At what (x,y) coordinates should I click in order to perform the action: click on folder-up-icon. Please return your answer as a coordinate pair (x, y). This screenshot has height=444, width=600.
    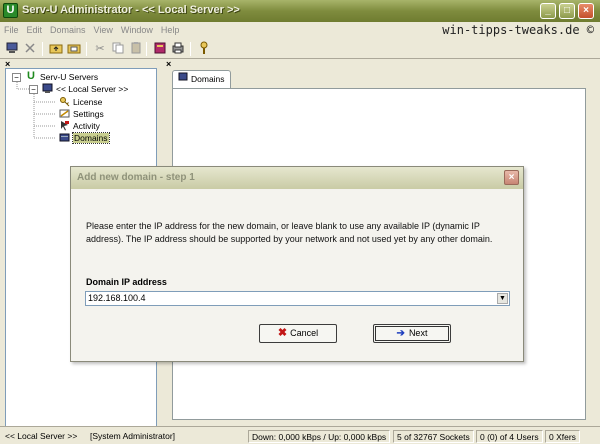
    Looking at the image, I should click on (56, 49).